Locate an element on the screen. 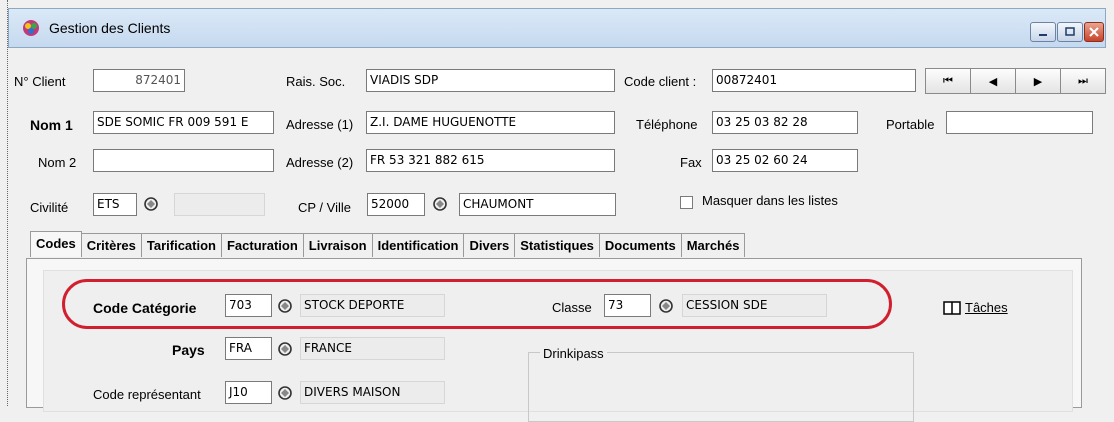 This screenshot has width=1114, height=422. close-button is located at coordinates (1094, 32).